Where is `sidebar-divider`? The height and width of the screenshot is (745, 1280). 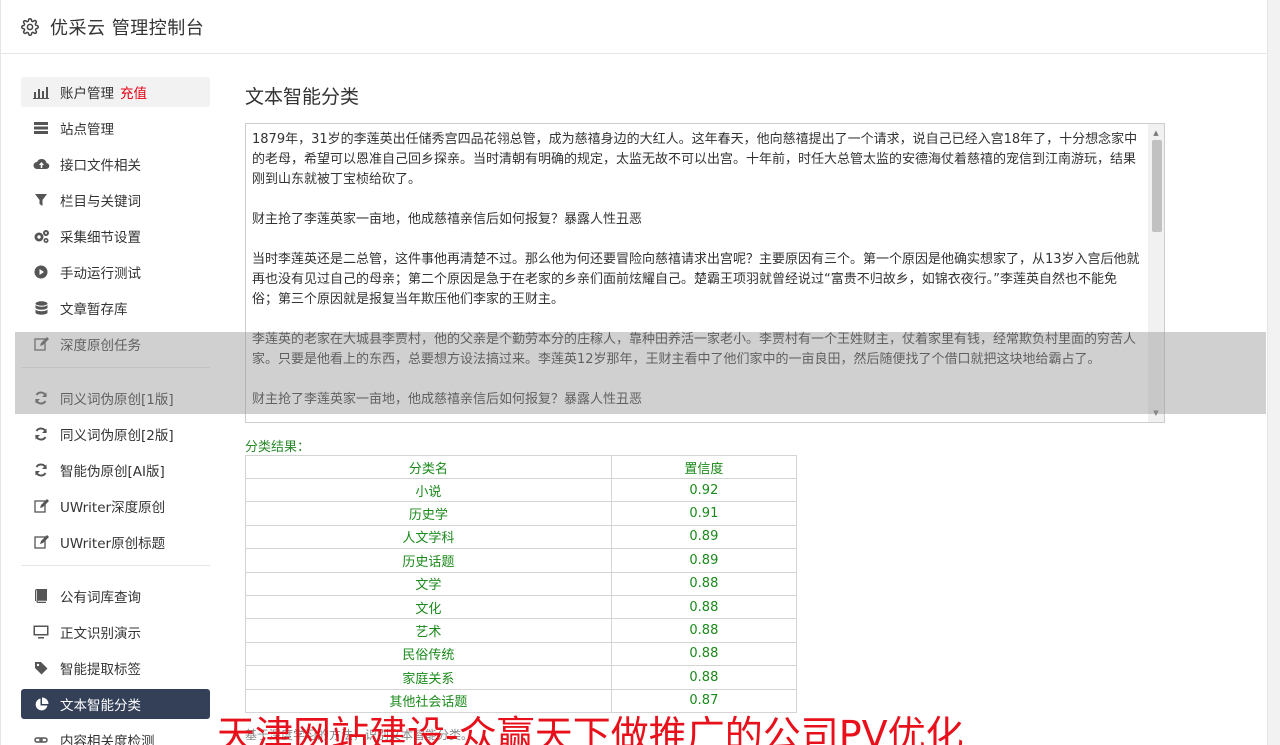
sidebar-divider is located at coordinates (115, 565).